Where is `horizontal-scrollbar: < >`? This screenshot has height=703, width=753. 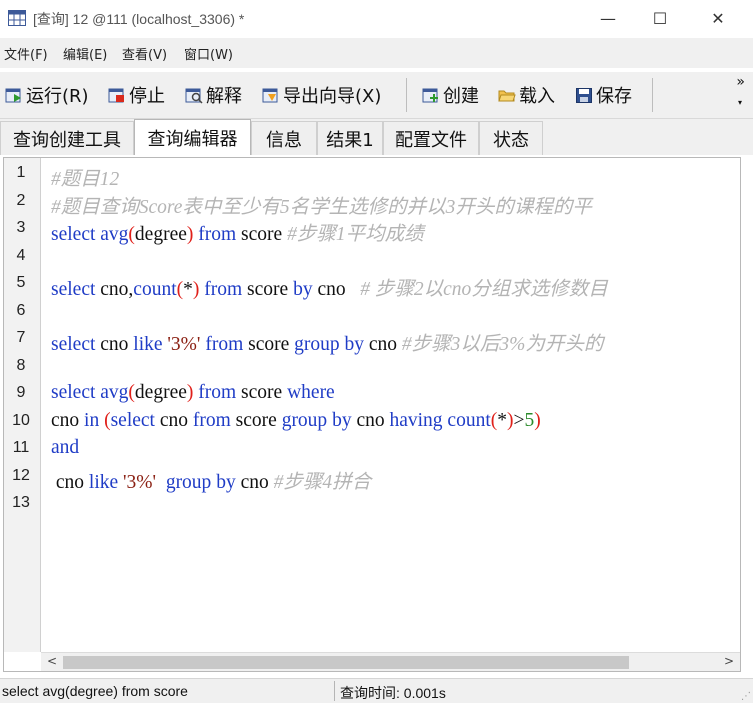 horizontal-scrollbar: < > is located at coordinates (390, 661).